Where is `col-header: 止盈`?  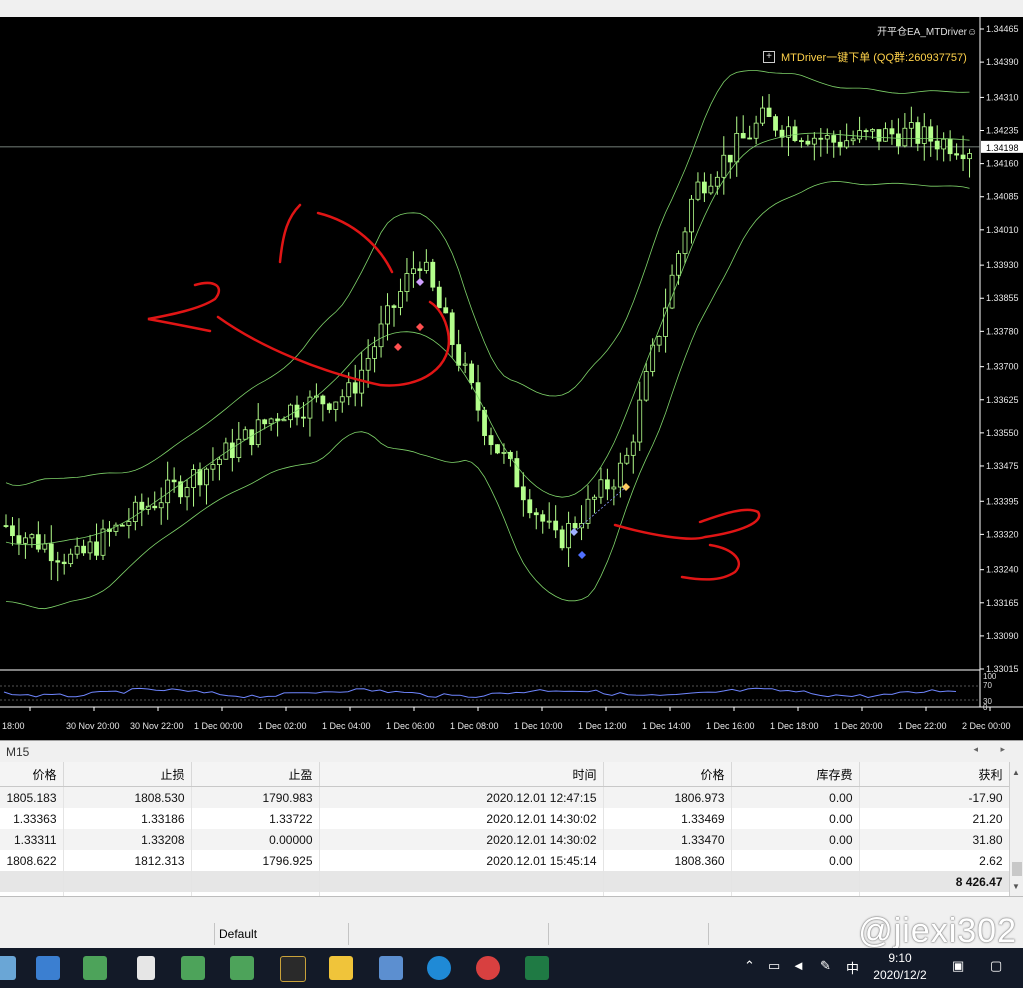
col-header: 止盈 is located at coordinates (255, 774).